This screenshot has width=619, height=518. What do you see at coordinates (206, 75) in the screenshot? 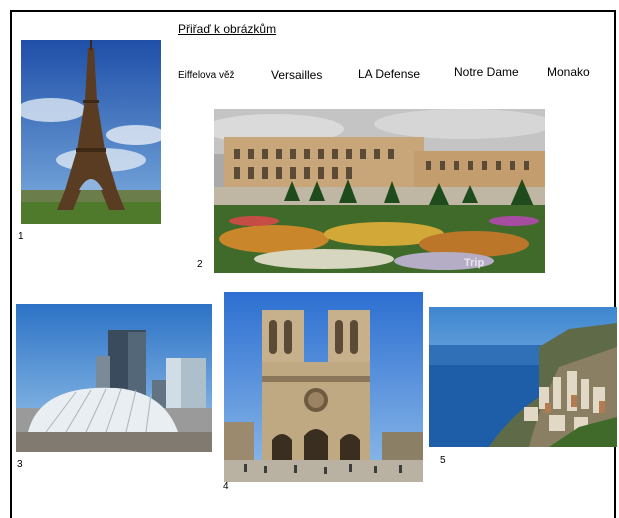
I see `option-eiffel: Eiffelova věž` at bounding box center [206, 75].